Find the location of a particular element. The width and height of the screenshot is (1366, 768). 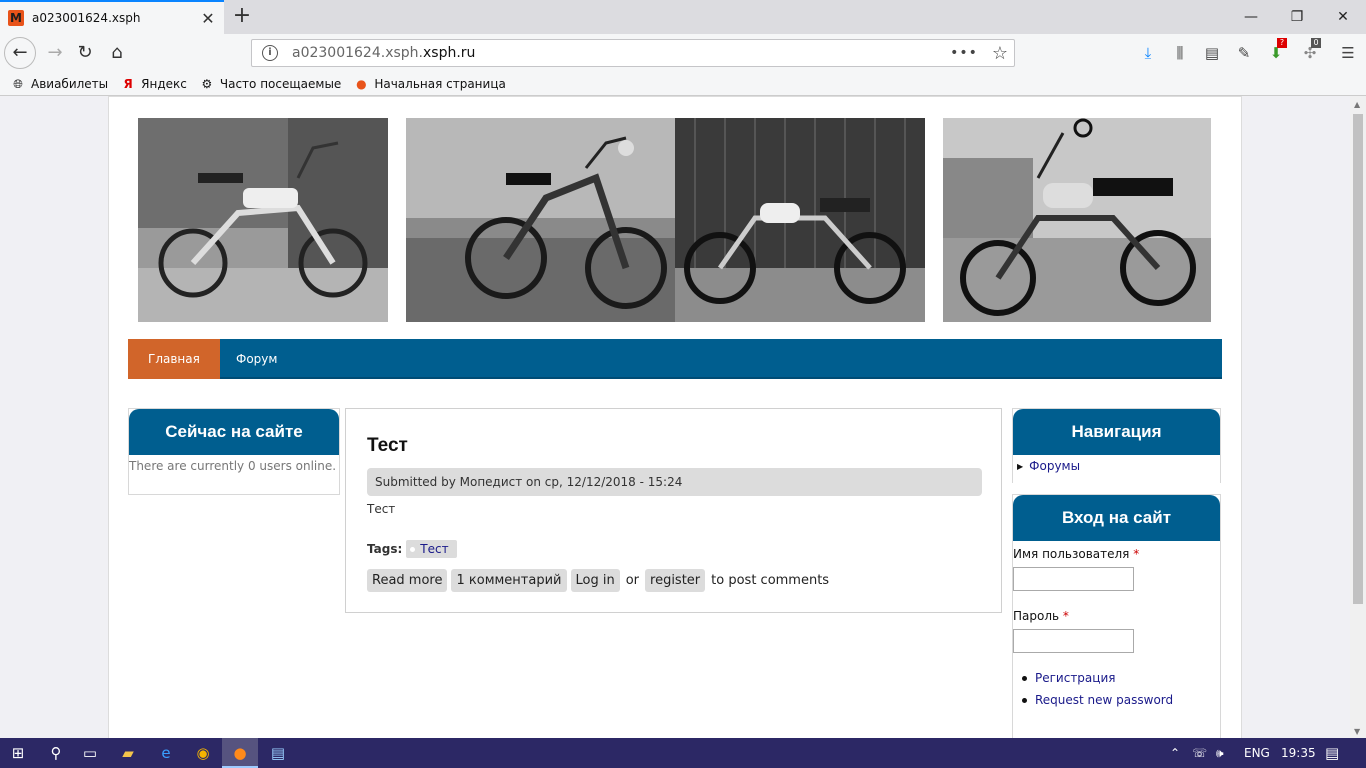

reload-button: ↻ is located at coordinates (85, 53).